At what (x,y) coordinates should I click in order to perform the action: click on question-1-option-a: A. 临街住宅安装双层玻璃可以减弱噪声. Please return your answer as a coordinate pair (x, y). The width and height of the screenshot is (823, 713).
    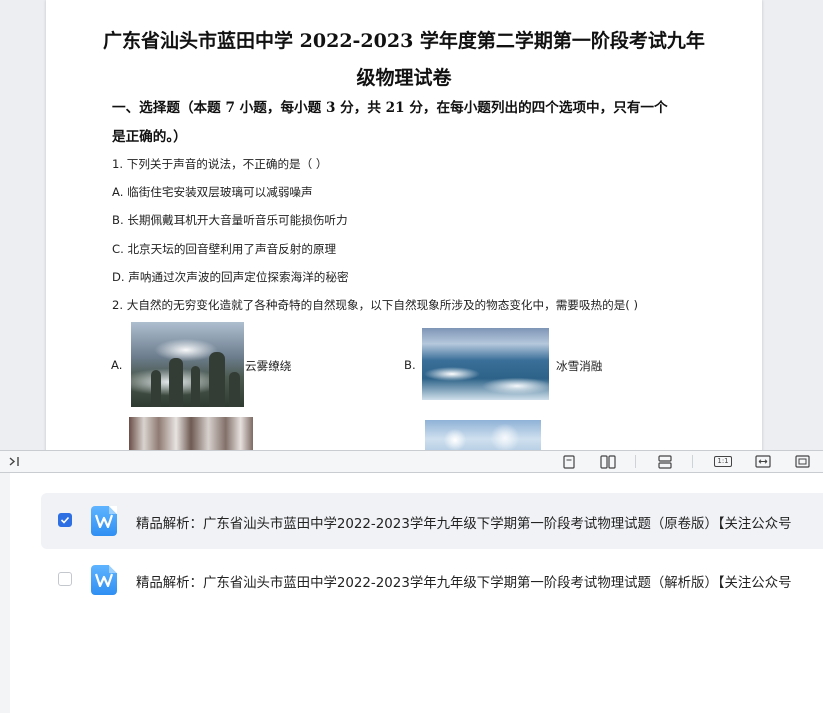
    Looking at the image, I should click on (212, 192).